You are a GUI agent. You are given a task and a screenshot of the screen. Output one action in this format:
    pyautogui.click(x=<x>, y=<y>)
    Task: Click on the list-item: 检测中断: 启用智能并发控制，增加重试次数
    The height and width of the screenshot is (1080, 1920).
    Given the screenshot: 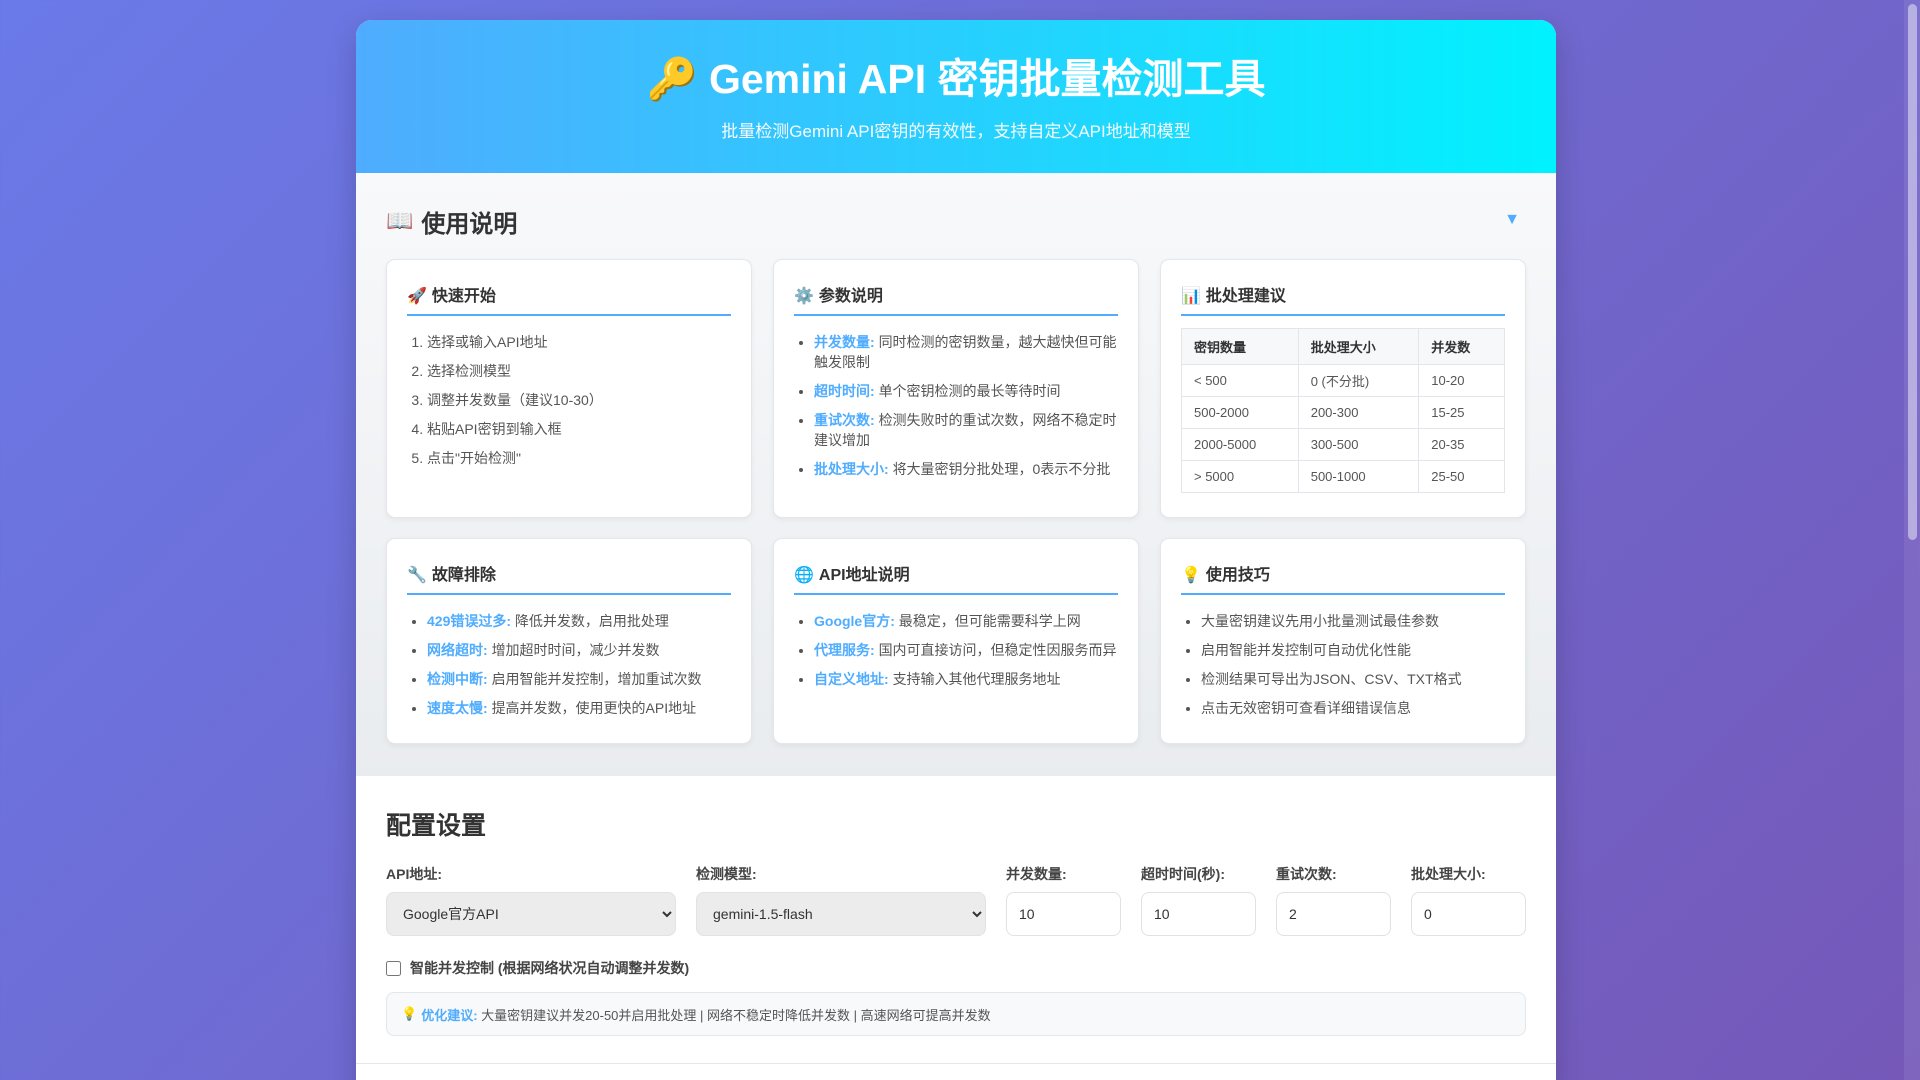 What is the action you would take?
    pyautogui.click(x=579, y=679)
    